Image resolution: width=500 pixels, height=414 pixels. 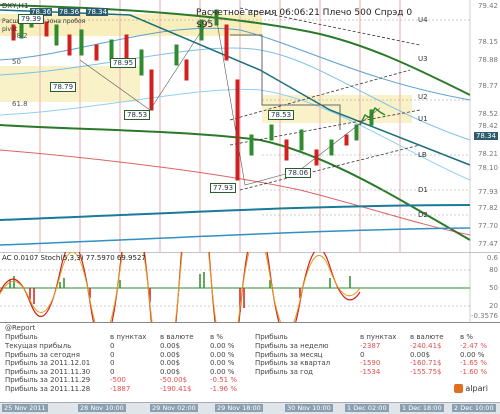 I want to click on report-row-value: -50.00$, so click(x=174, y=380).